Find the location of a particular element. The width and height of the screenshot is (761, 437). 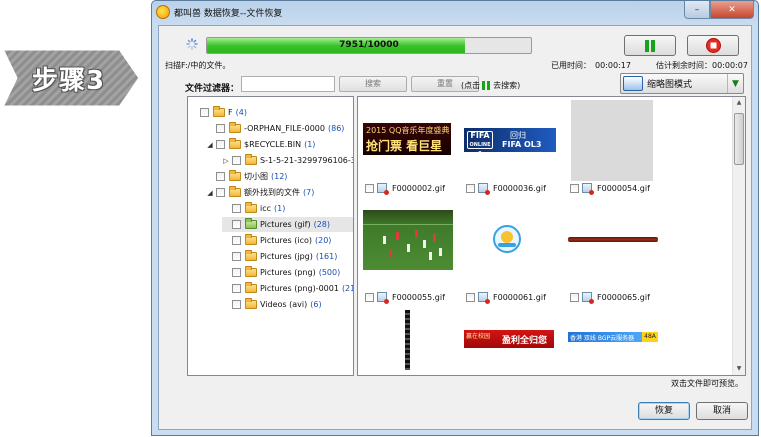

tree-item: -ORPHAN_FILE-0000 (86) is located at coordinates (275, 128).